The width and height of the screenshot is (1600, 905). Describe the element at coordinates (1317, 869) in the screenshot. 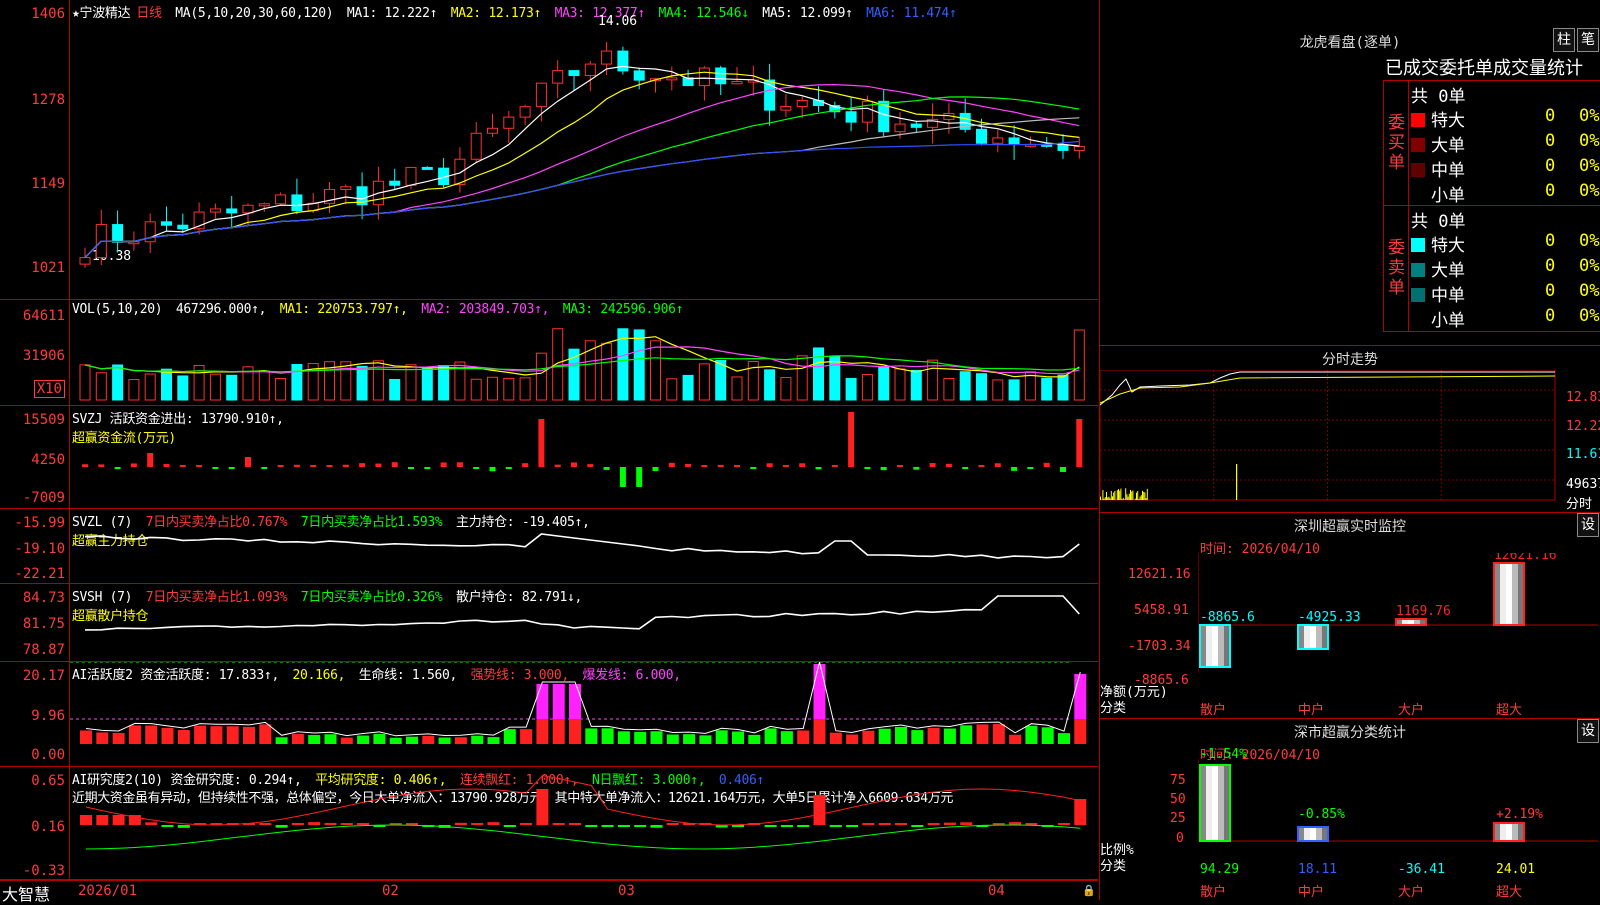

I see `value-label: 18.11` at that location.